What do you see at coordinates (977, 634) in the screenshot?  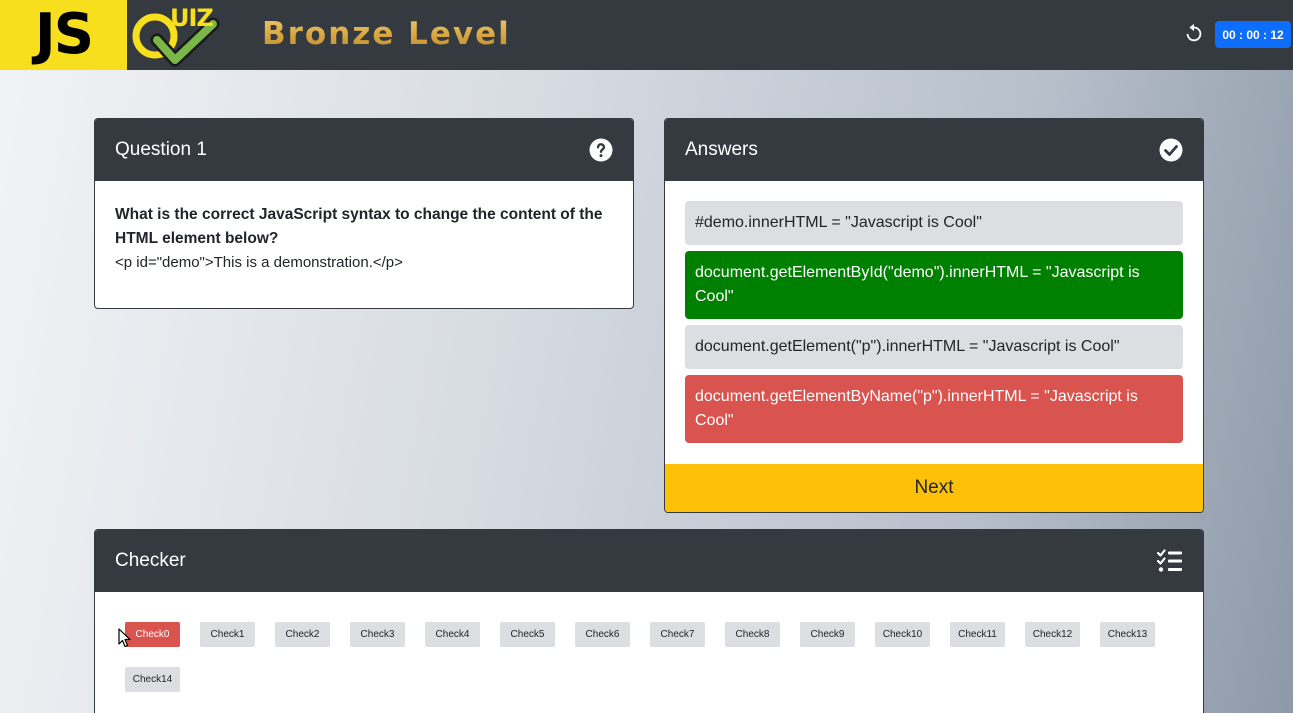 I see `check-item-11: Check11` at bounding box center [977, 634].